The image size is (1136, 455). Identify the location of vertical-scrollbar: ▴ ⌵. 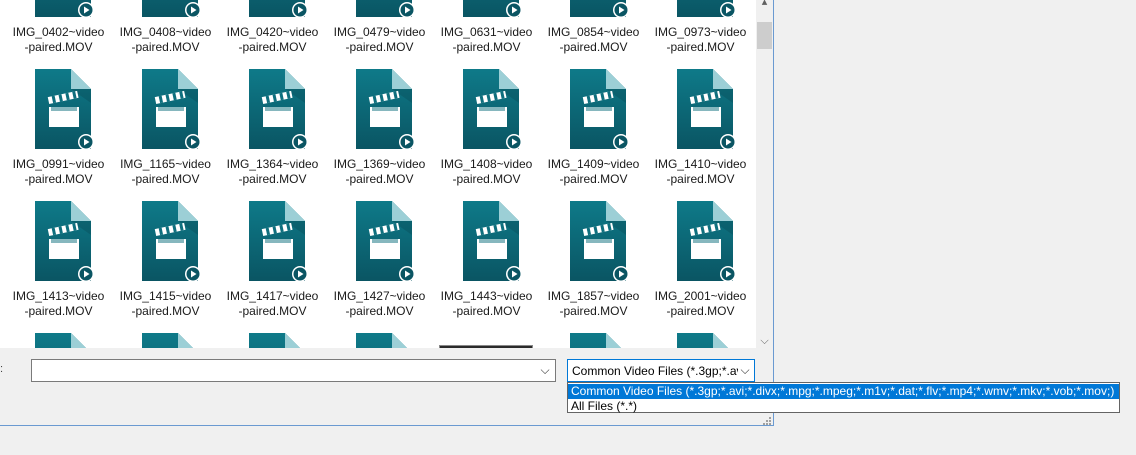
(764, 174).